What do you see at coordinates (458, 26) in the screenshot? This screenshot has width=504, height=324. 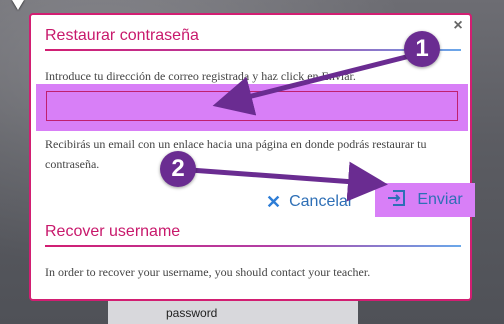 I see `close-icon: ×` at bounding box center [458, 26].